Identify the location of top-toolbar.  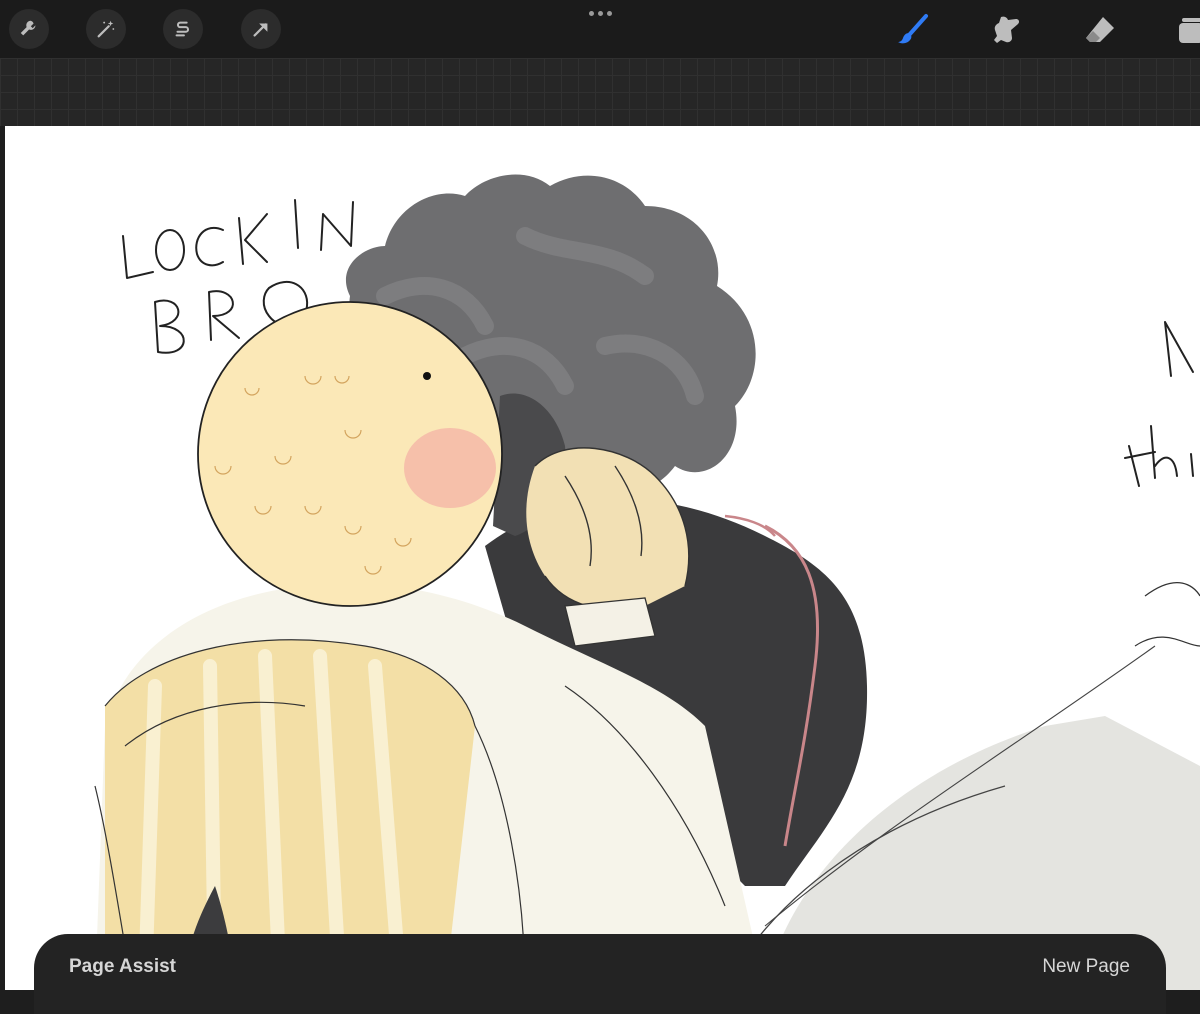
(600, 29).